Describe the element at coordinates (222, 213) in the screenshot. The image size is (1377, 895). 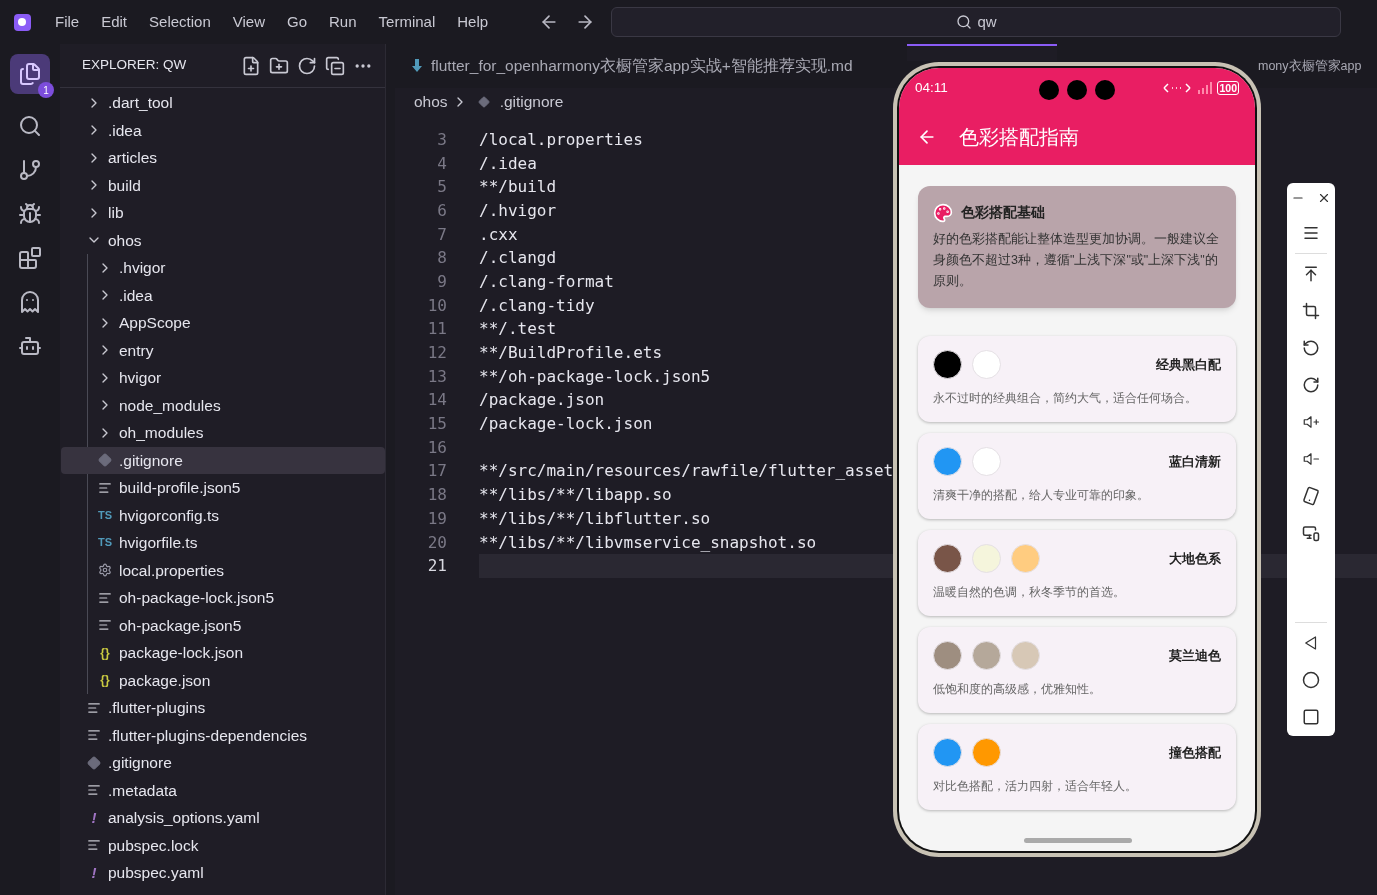
I see `tree-item: lib` at that location.